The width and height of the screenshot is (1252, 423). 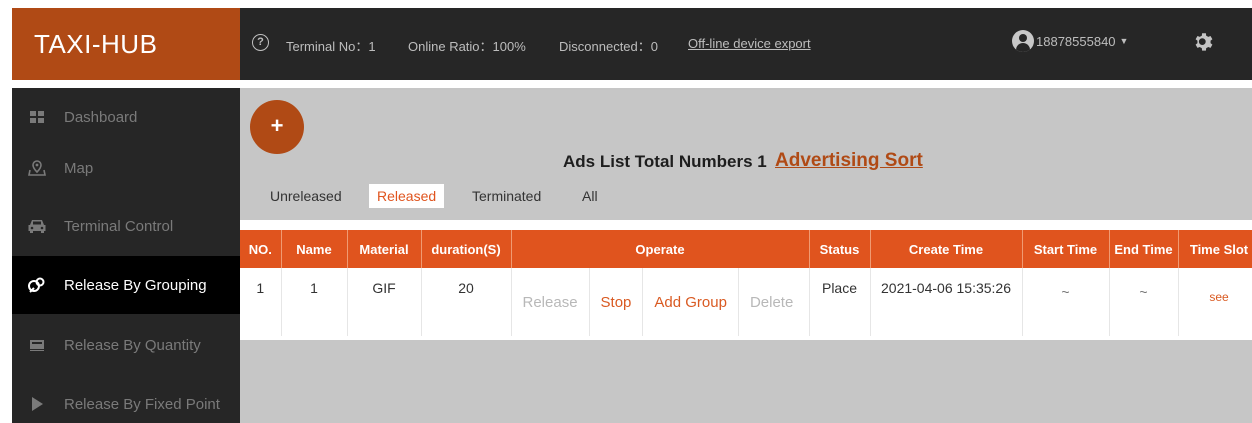 What do you see at coordinates (314, 302) in the screenshot?
I see `cell-name: 1` at bounding box center [314, 302].